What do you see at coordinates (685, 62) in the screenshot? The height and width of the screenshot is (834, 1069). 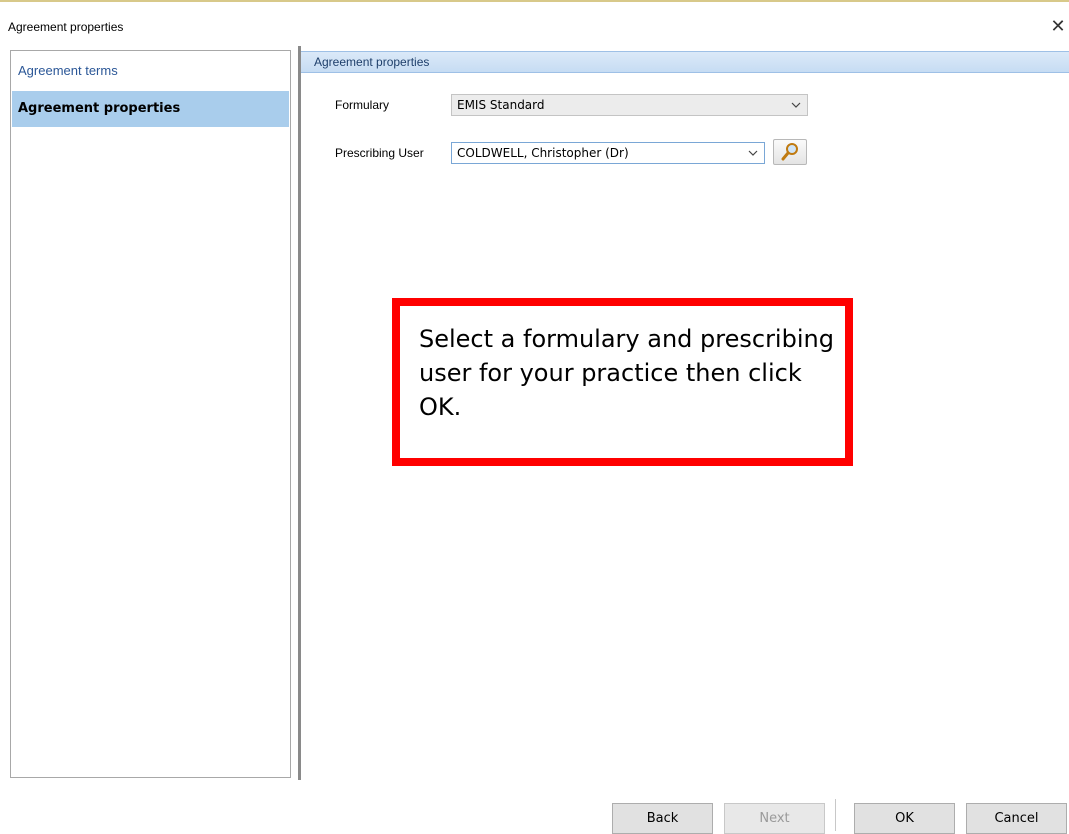 I see `section-header: Agreement properties` at bounding box center [685, 62].